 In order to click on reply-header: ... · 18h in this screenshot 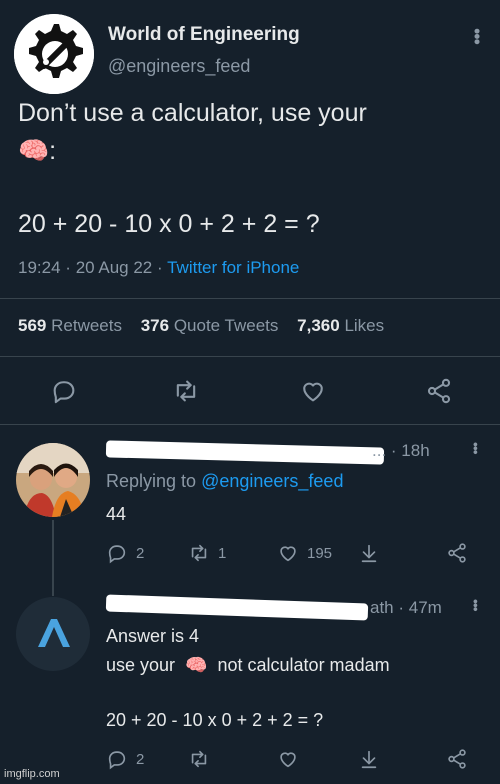, I will do `click(401, 451)`.